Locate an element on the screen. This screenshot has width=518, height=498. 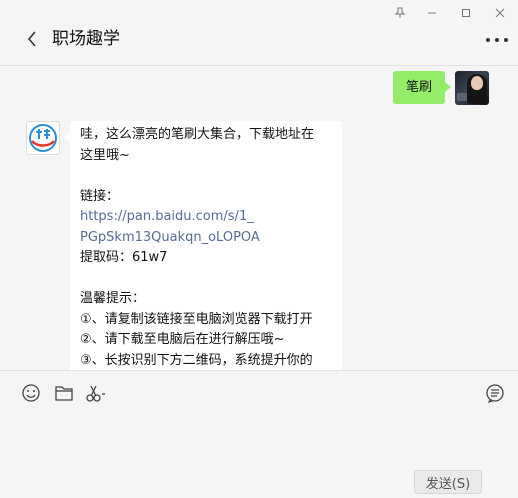
scissors-icon is located at coordinates (96, 393).